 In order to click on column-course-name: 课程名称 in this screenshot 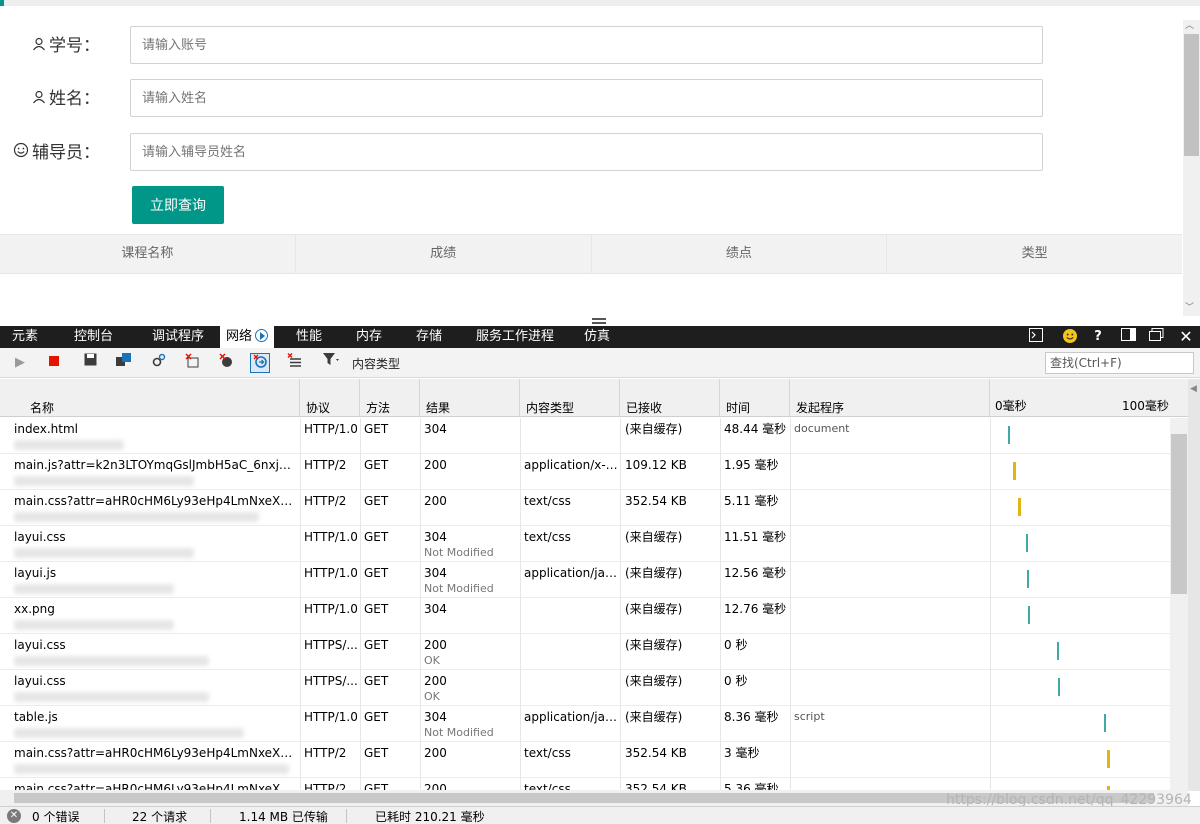, I will do `click(148, 254)`.